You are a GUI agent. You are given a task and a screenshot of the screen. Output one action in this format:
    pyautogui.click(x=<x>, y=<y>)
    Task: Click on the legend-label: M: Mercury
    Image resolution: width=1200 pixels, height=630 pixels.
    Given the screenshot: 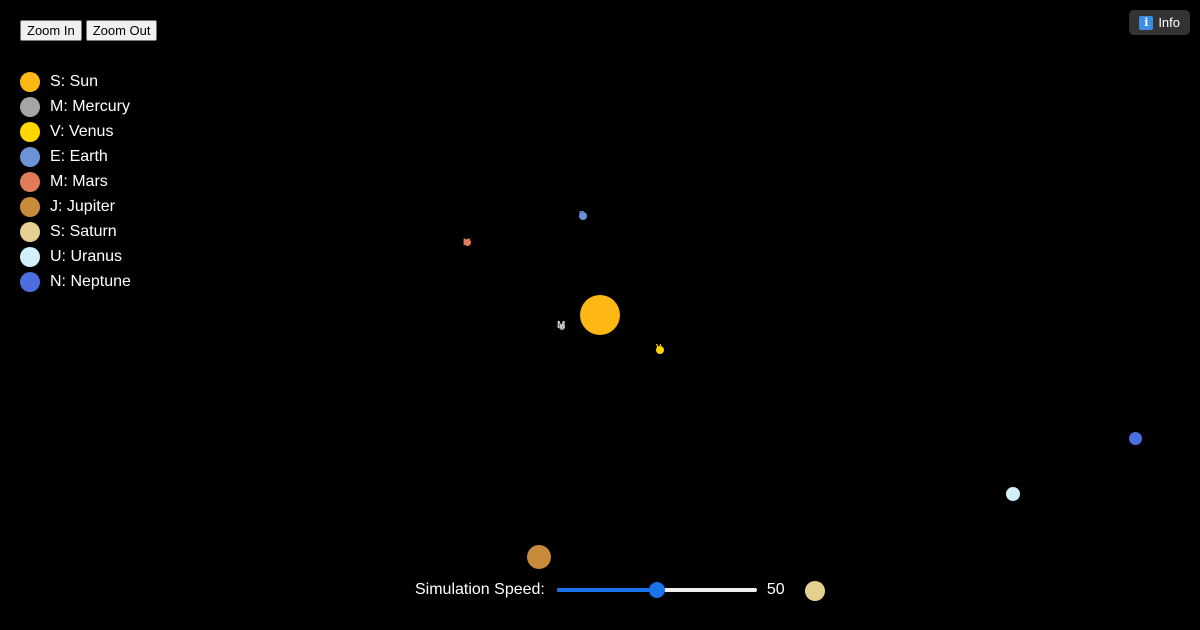 What is the action you would take?
    pyautogui.click(x=90, y=106)
    